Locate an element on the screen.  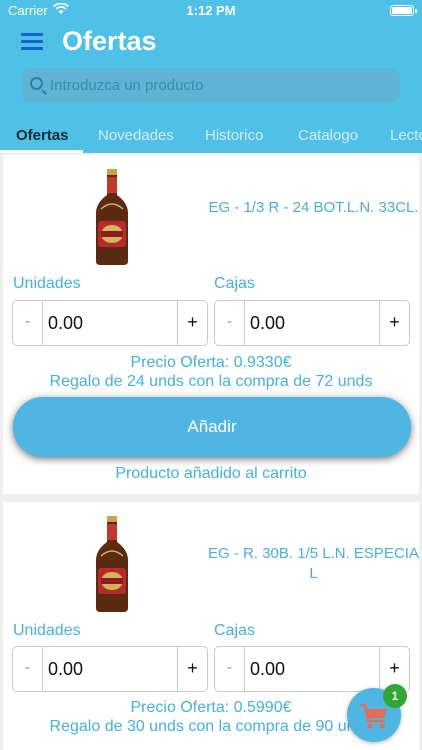
active-tab-indicator is located at coordinates (41, 151).